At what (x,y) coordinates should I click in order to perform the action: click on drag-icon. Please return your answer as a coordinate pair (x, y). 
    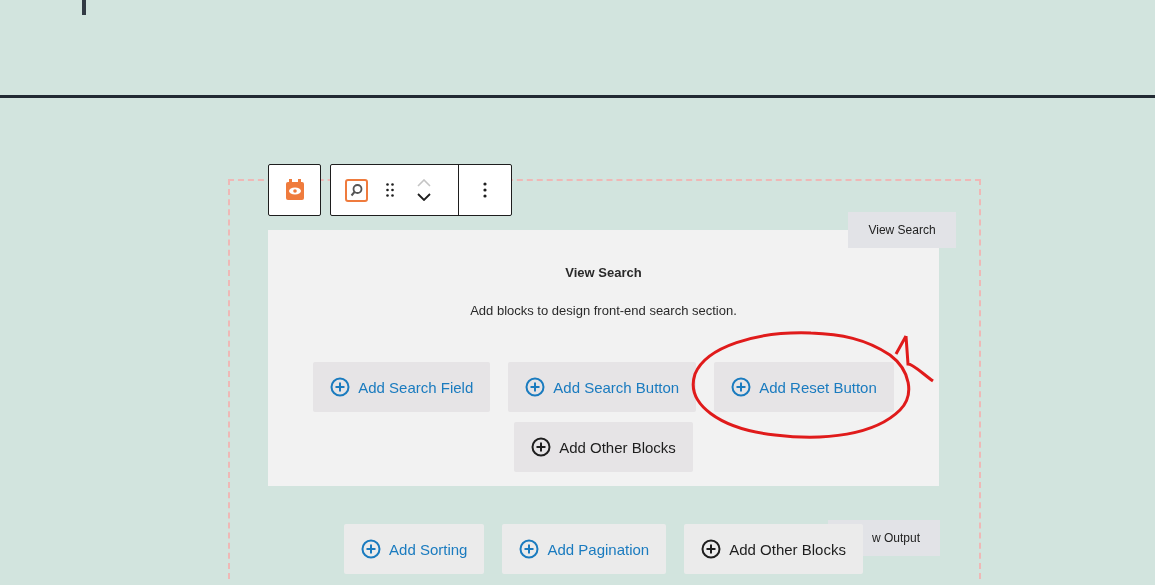
    Looking at the image, I should click on (390, 190).